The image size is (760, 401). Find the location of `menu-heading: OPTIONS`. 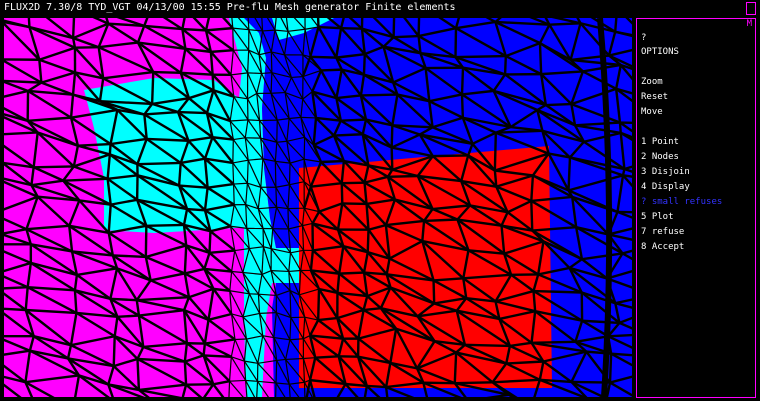

menu-heading: OPTIONS is located at coordinates (660, 52).